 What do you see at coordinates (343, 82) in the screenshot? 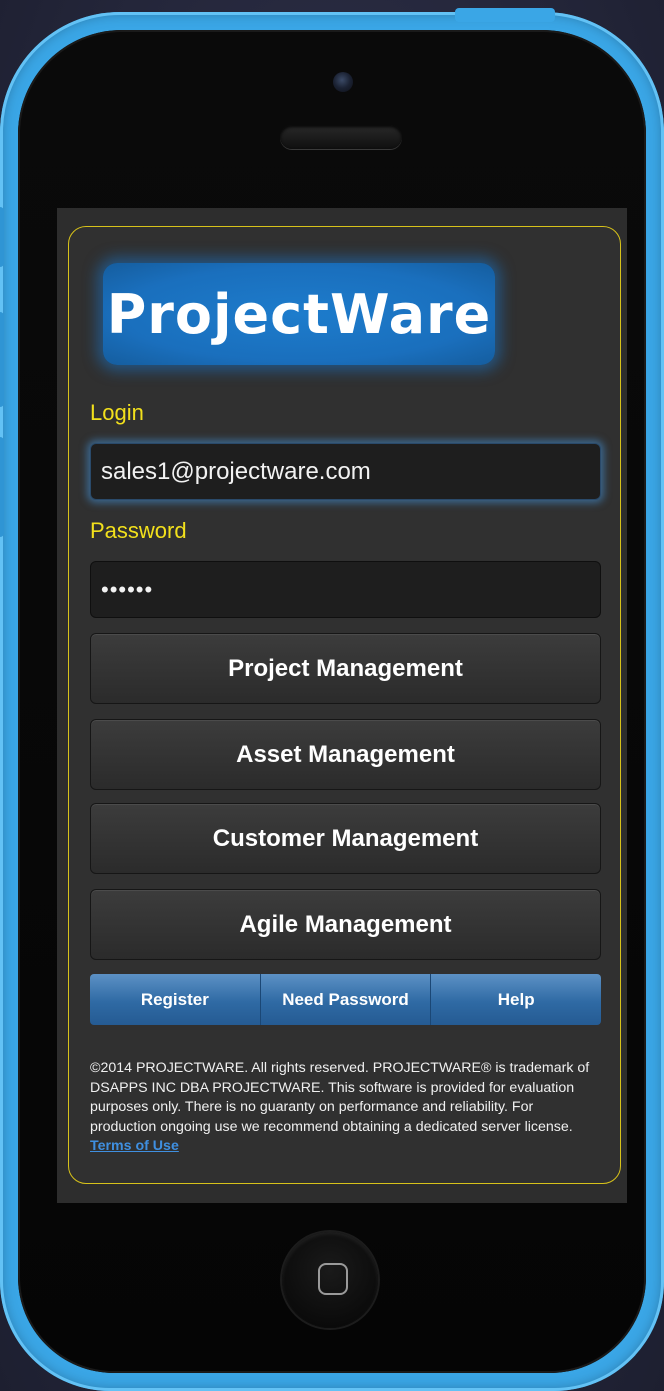
I see `camera-icon` at bounding box center [343, 82].